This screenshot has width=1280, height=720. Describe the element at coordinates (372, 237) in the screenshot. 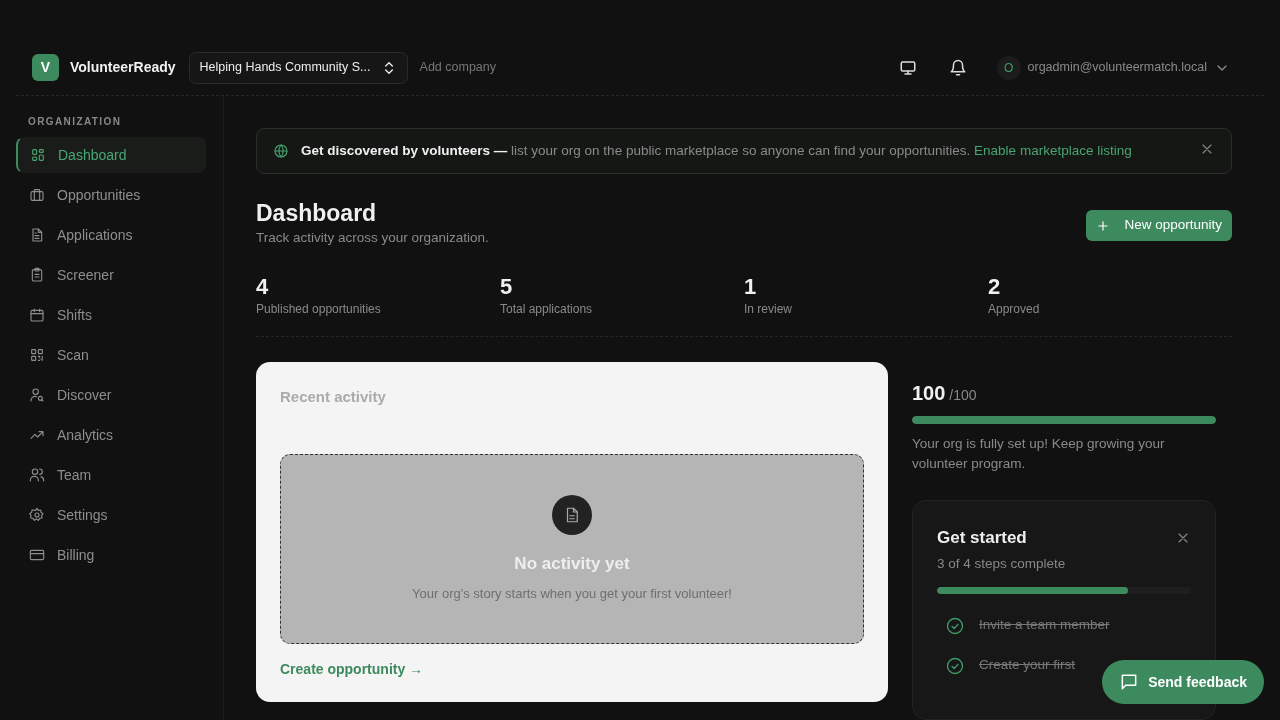

I see `page-subtitle: Track activity across your organization.` at that location.